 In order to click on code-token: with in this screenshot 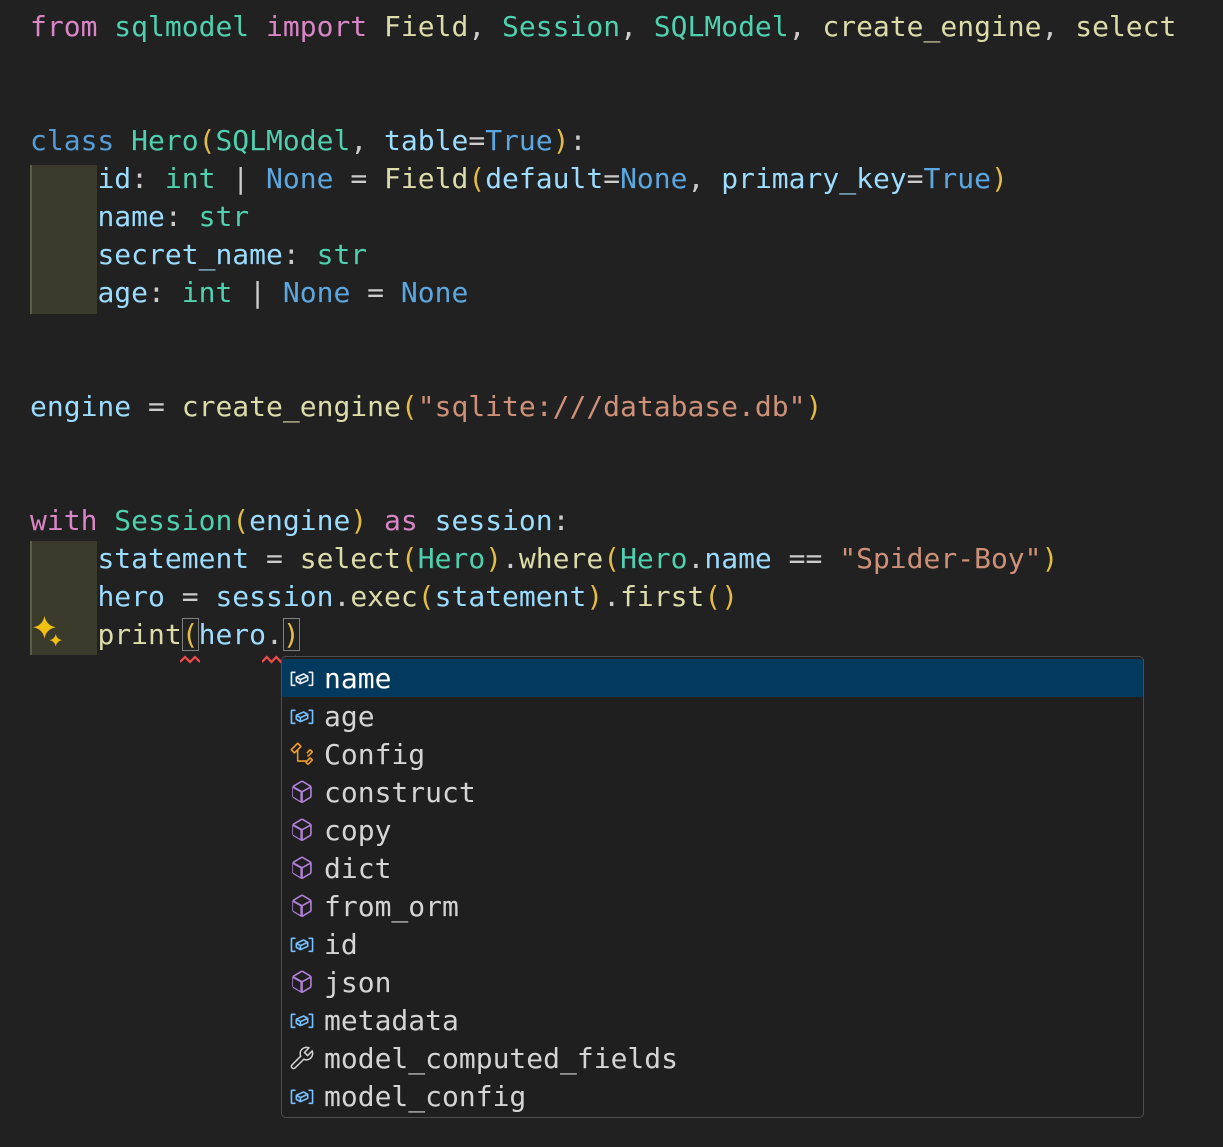, I will do `click(64, 520)`.